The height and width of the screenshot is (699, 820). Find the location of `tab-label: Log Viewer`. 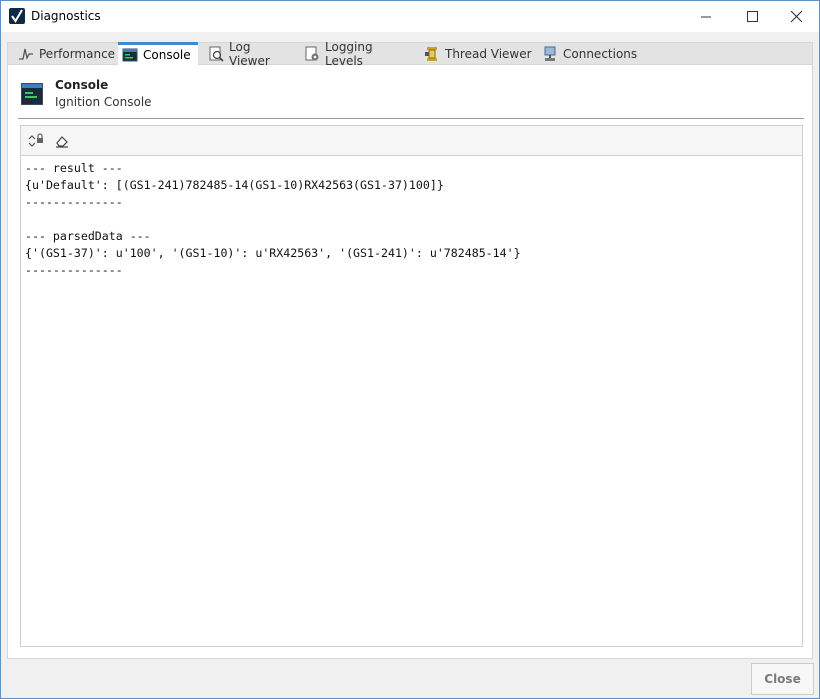

tab-label: Log Viewer is located at coordinates (249, 54).